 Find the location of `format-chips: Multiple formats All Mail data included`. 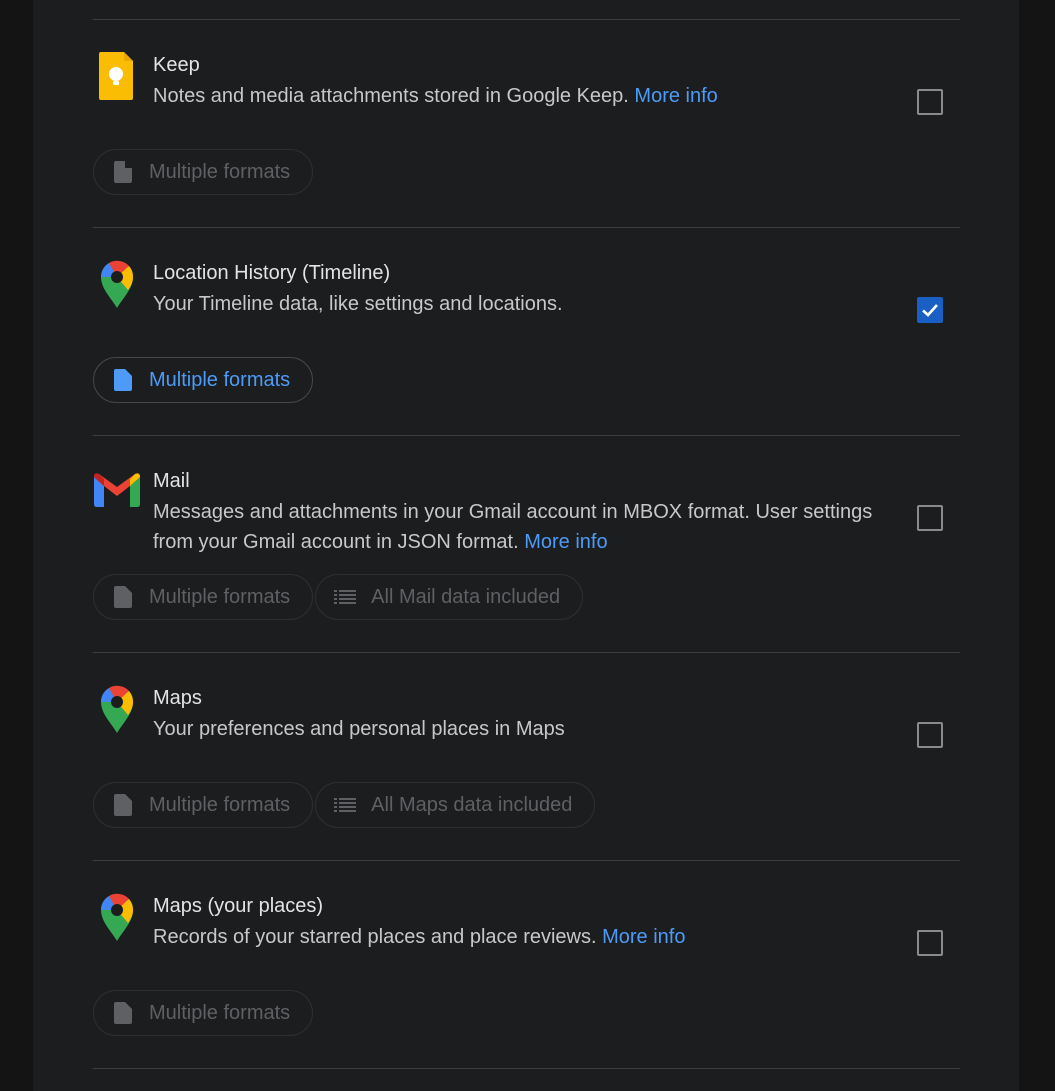

format-chips: Multiple formats All Mail data included is located at coordinates (338, 597).